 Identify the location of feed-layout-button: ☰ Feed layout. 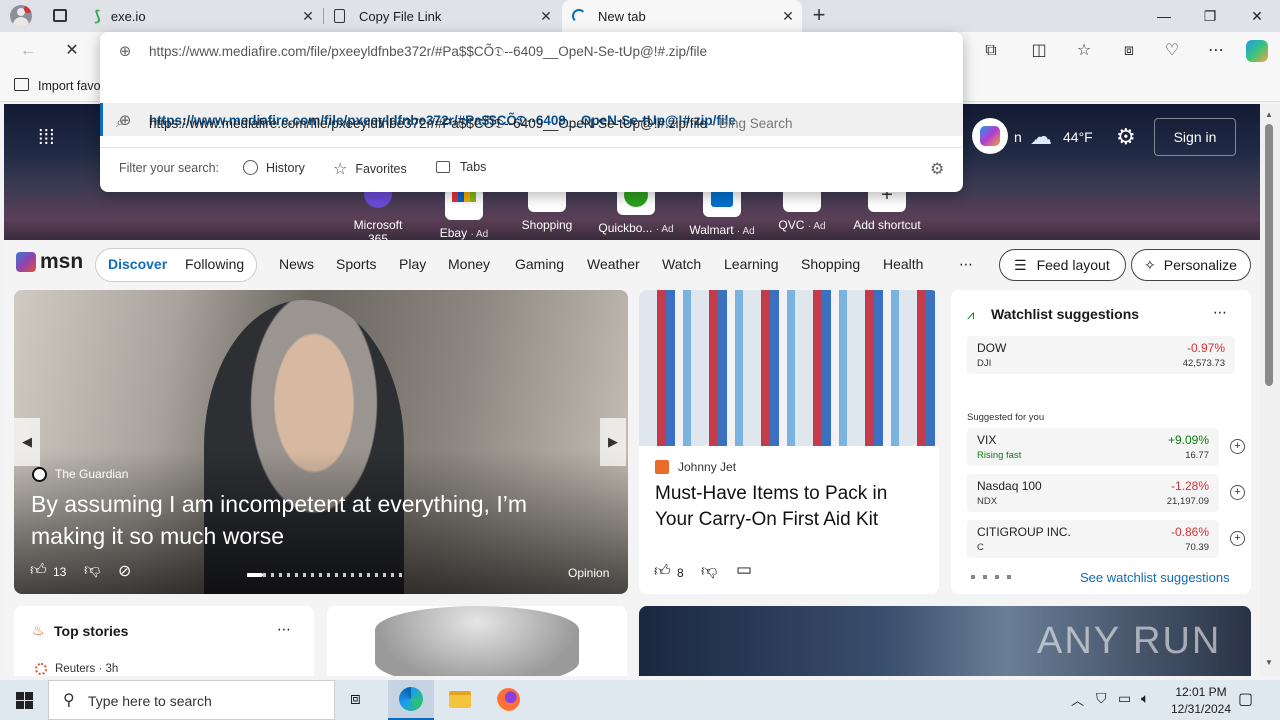
(1062, 265).